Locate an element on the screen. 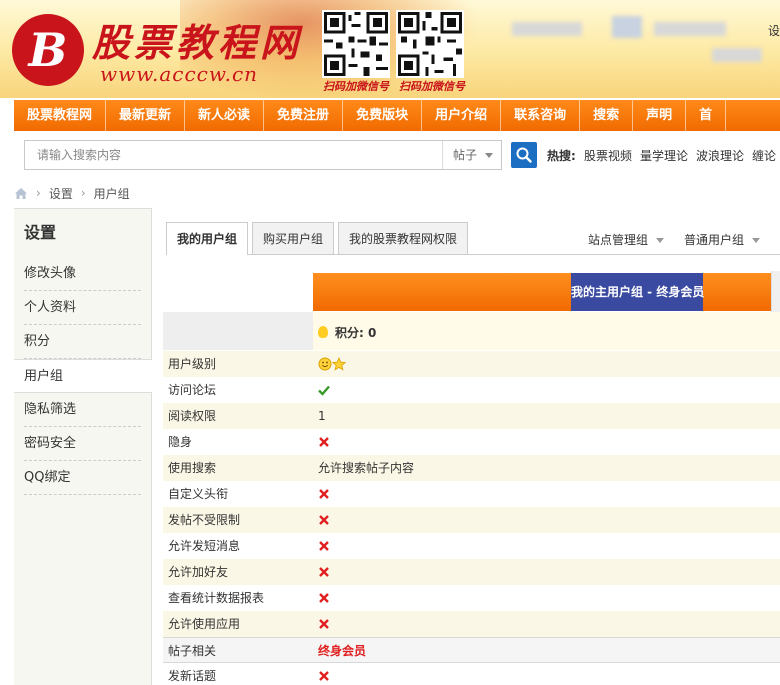  breadcrumb-usergroup: 用户组 is located at coordinates (112, 193).